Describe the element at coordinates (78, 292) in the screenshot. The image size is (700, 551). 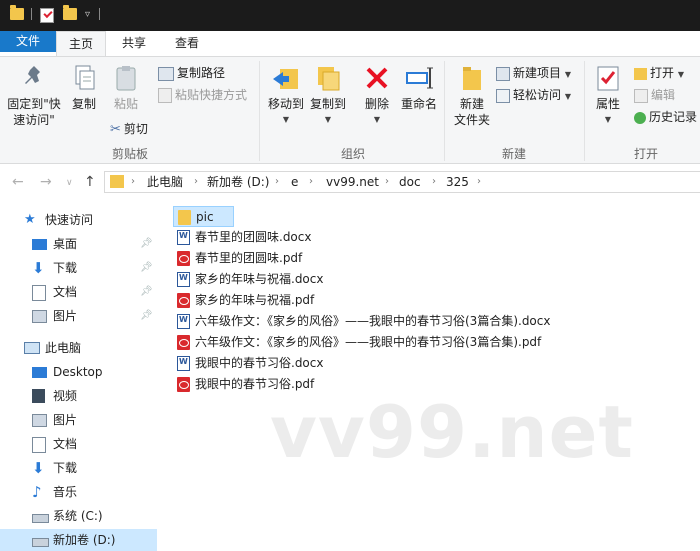
I see `nav-documents: 文档 📌︎` at that location.